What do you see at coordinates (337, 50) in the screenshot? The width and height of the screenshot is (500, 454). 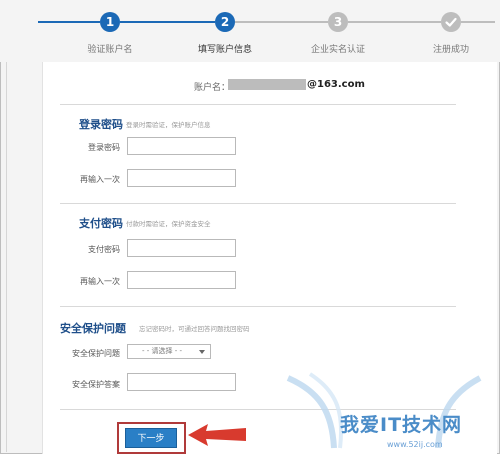 I see `step-3-label: 企业实名认证` at bounding box center [337, 50].